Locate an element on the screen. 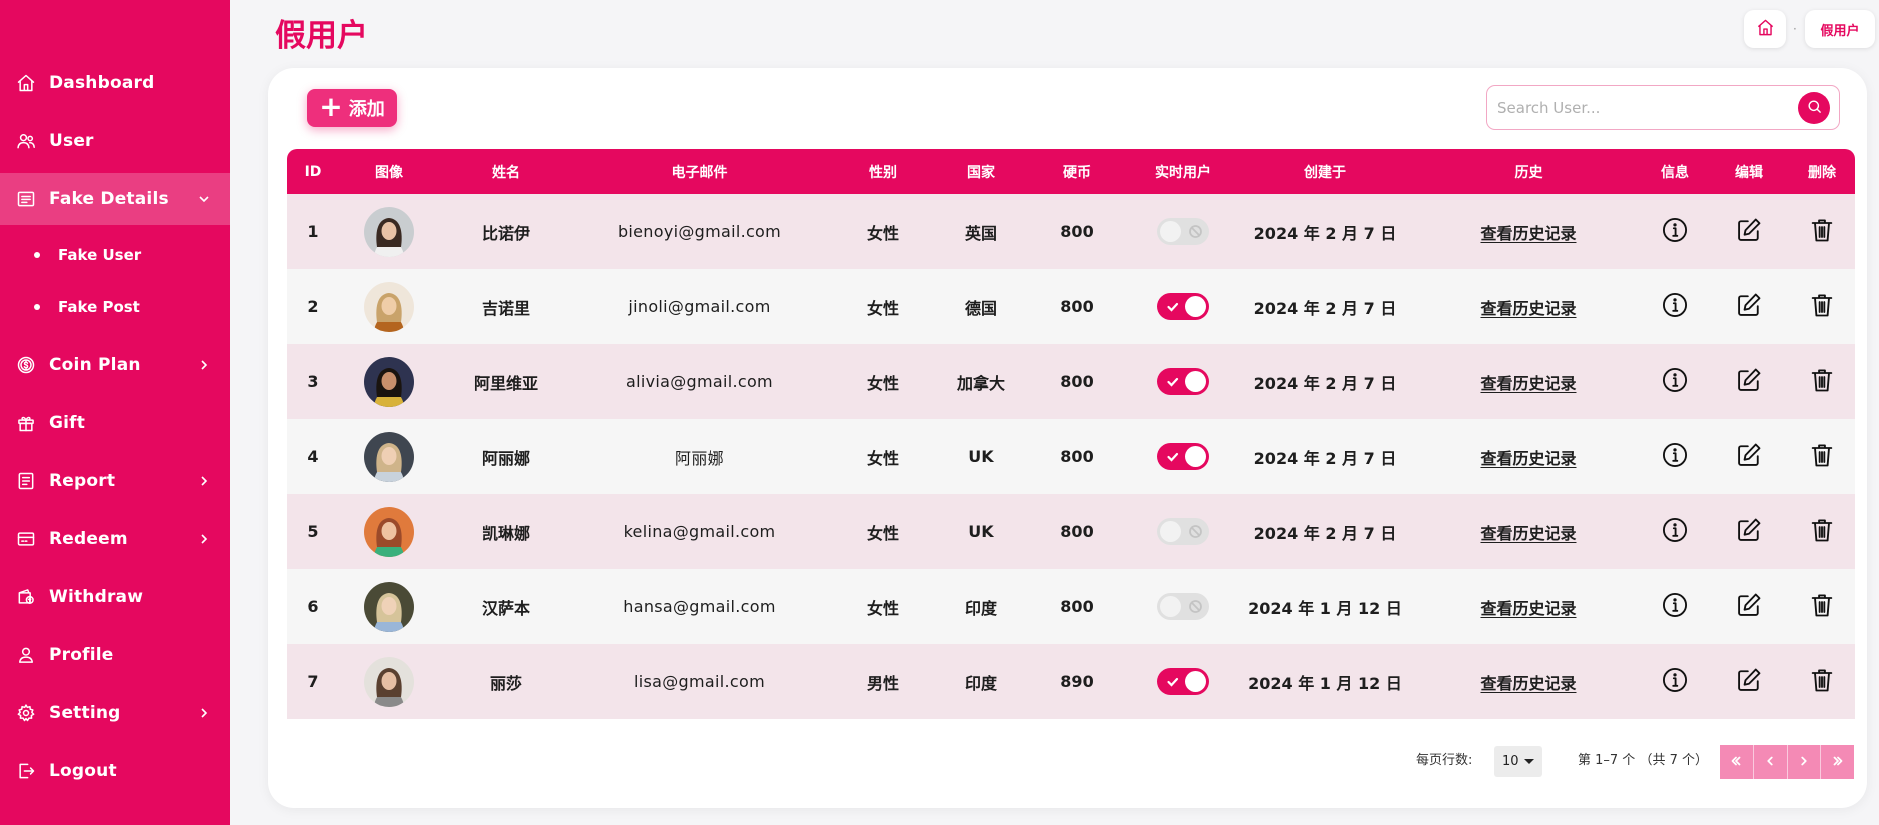  sidebar-item-coin-plan: Coin Plan is located at coordinates (115, 365).